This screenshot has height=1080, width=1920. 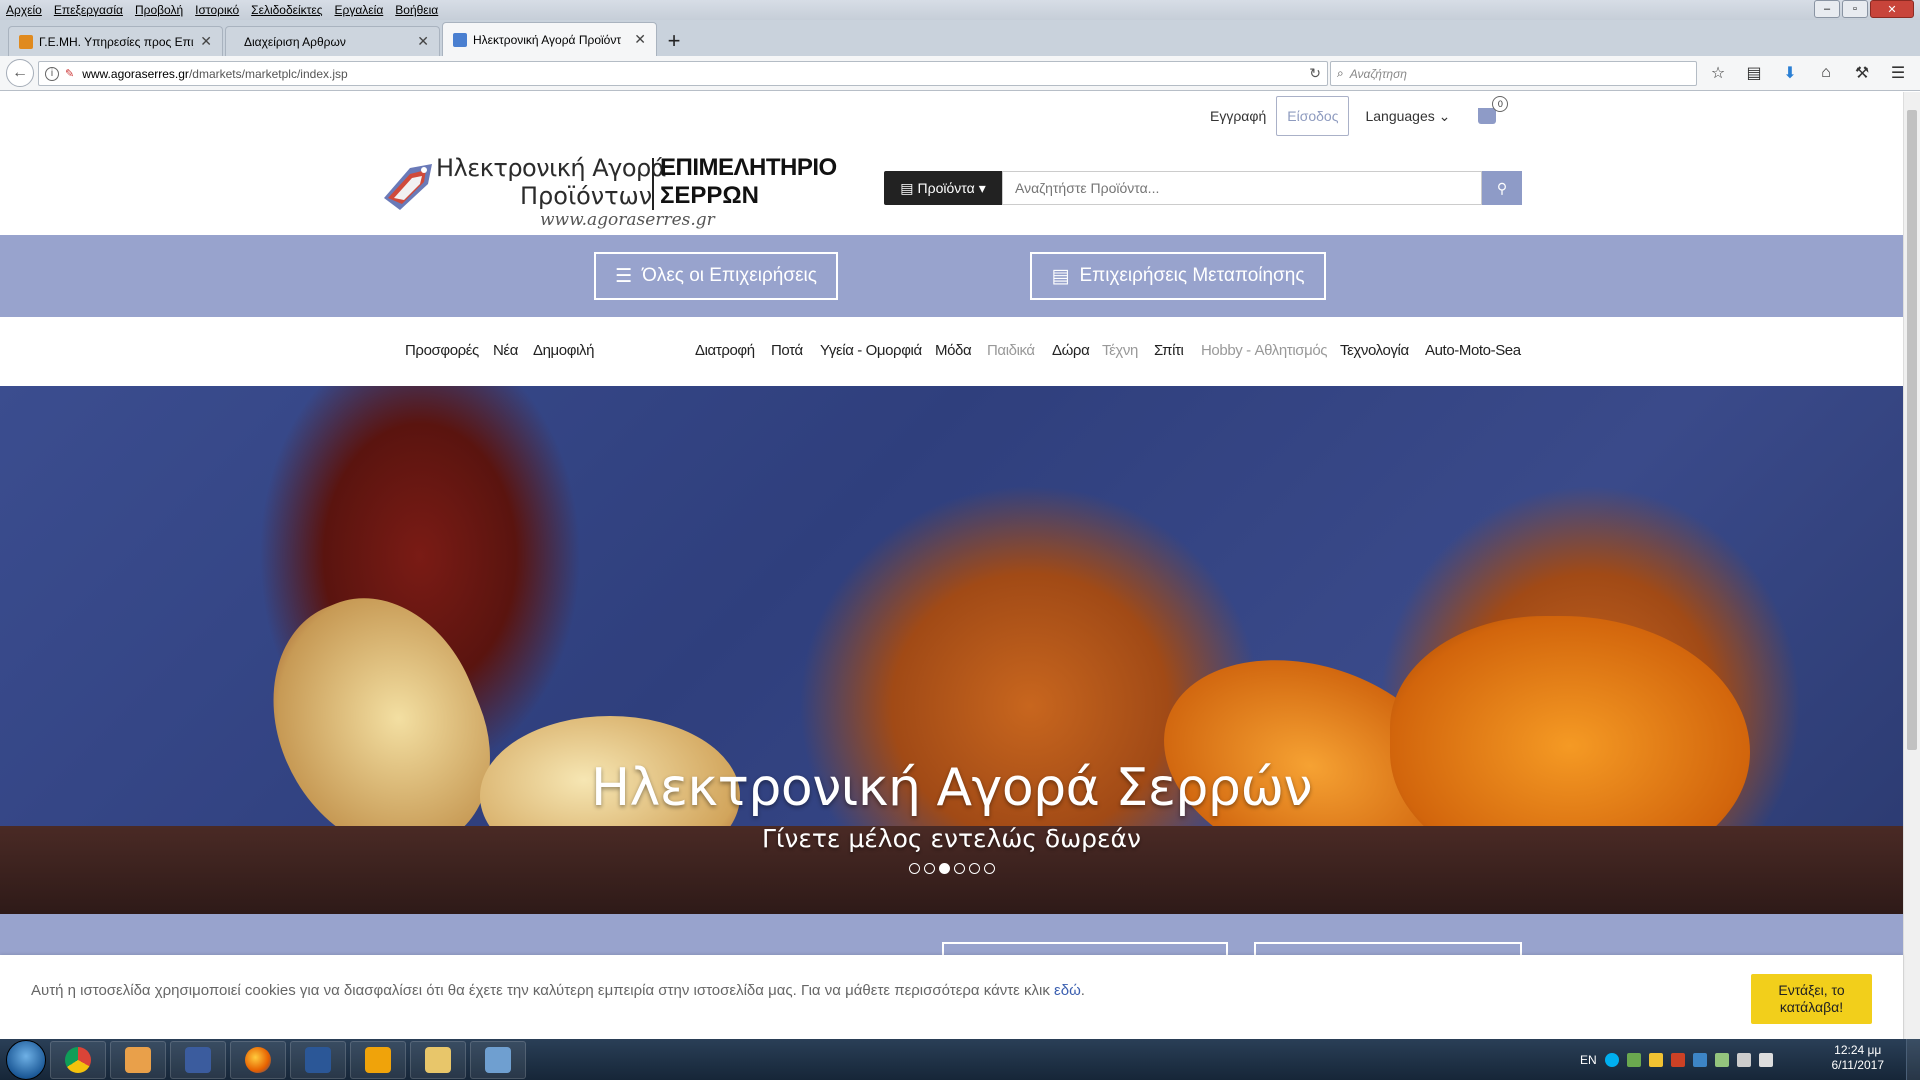 I want to click on menu-history: Ιστορικό, so click(x=217, y=10).